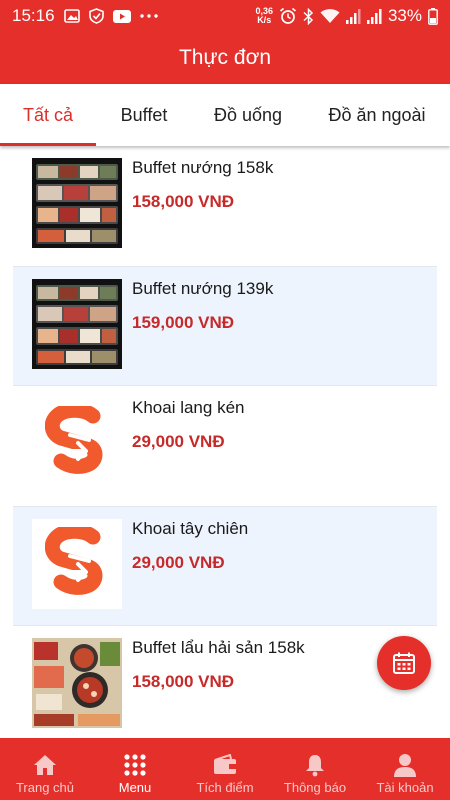 The height and width of the screenshot is (800, 450). Describe the element at coordinates (148, 16) in the screenshot. I see `more-icon` at that location.